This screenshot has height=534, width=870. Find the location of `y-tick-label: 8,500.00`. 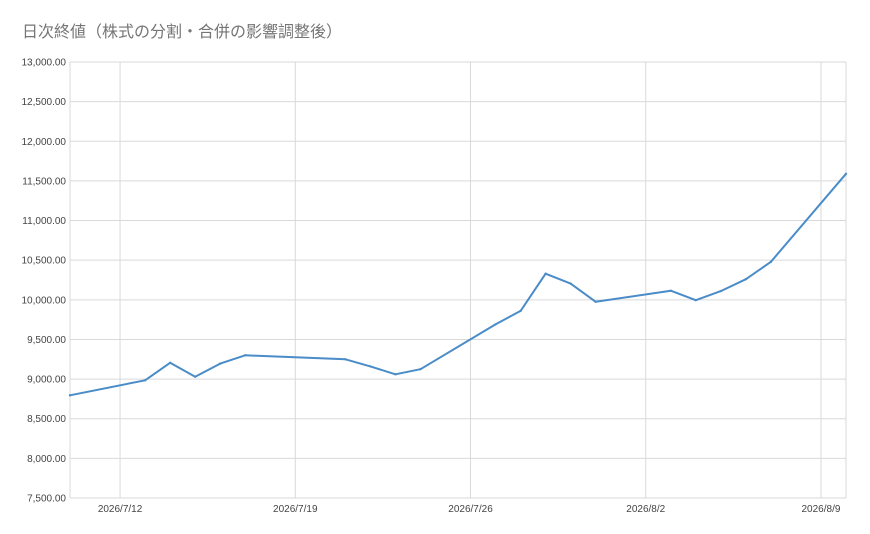

y-tick-label: 8,500.00 is located at coordinates (46, 419).